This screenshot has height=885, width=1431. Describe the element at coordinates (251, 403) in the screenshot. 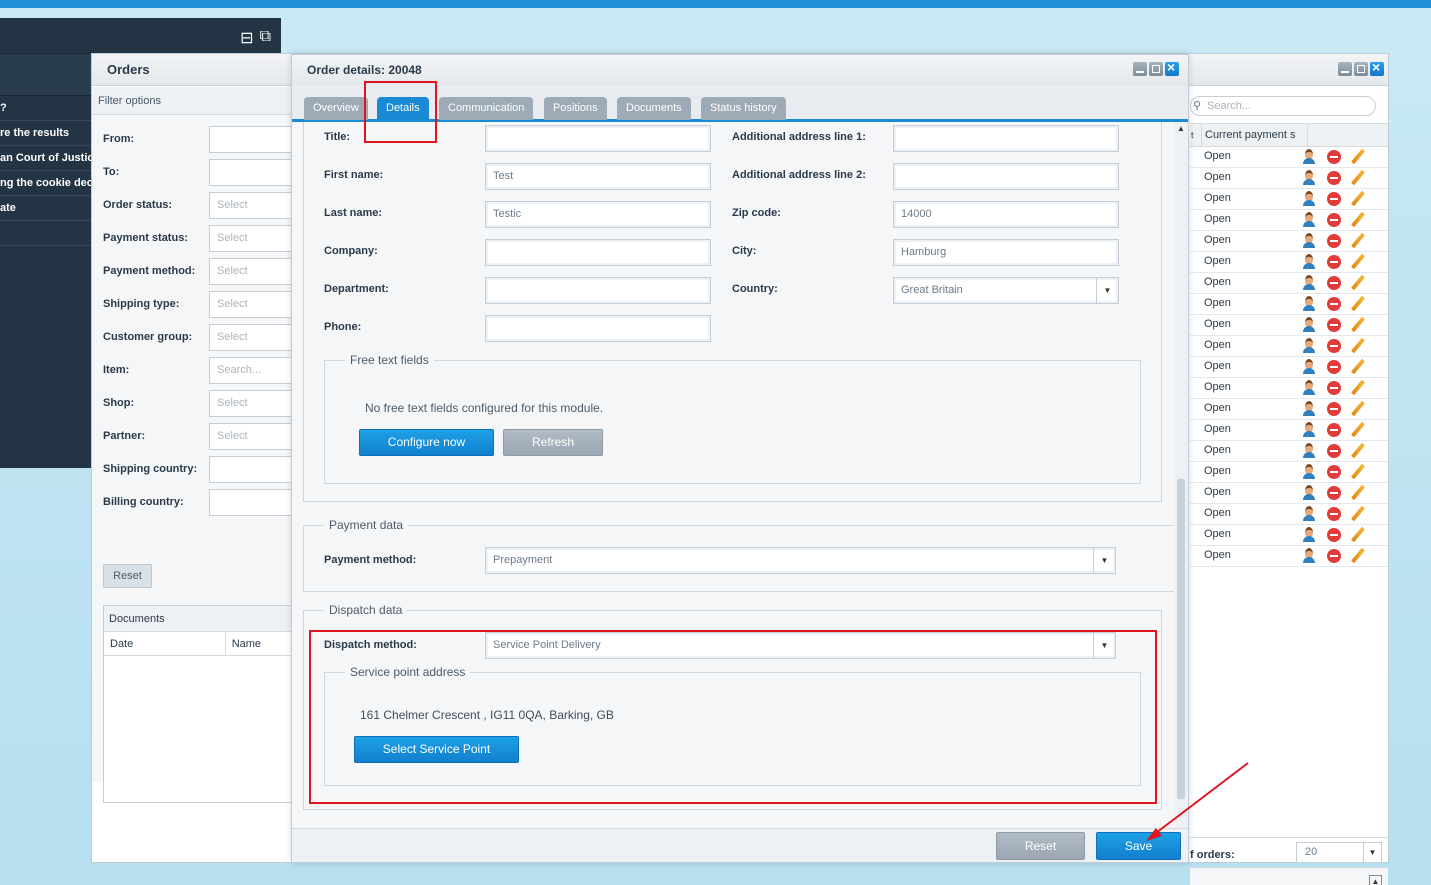

I see `shop-select: Select` at that location.